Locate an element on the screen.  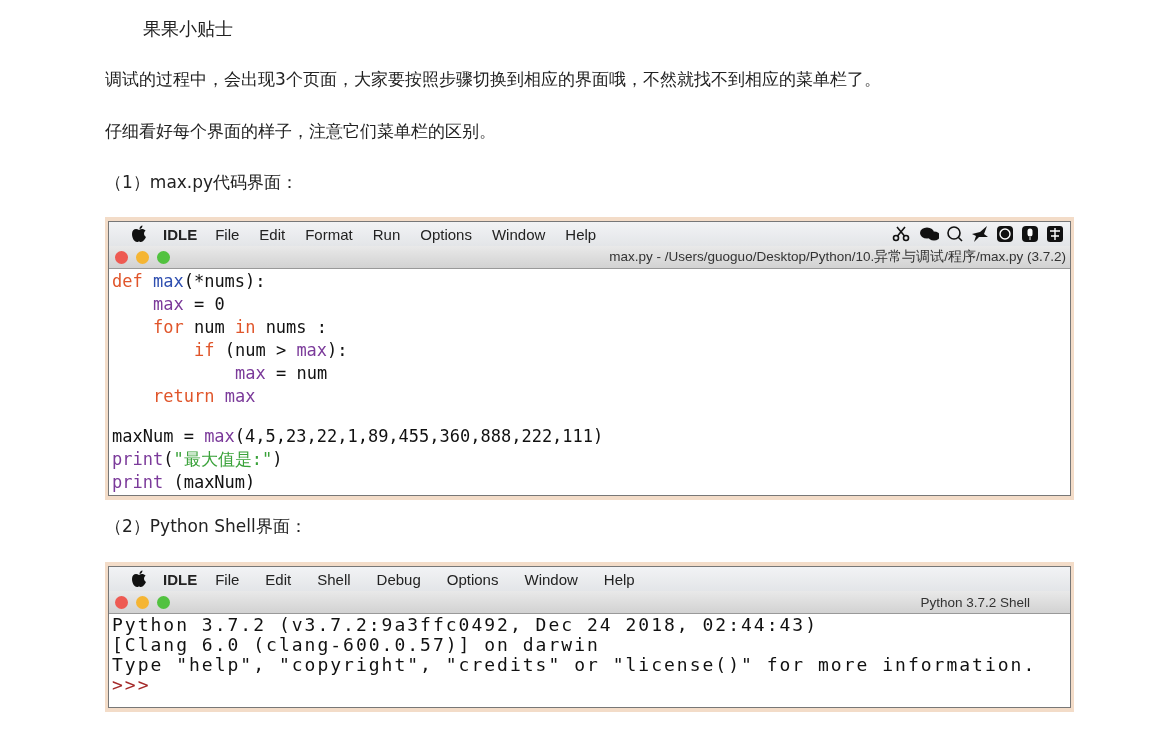
shell-output-line: >>> is located at coordinates (131, 685).